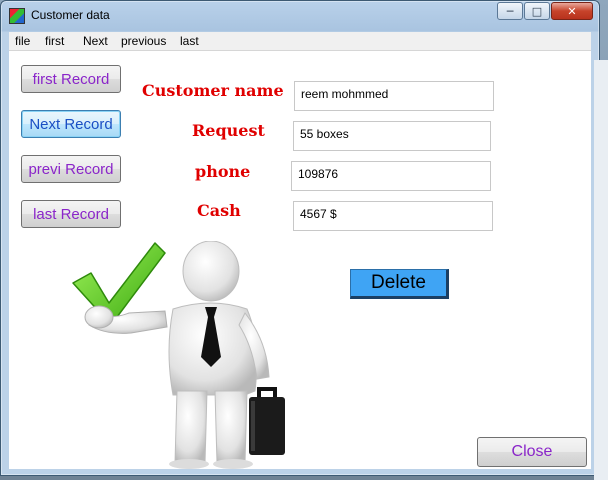 Image resolution: width=608 pixels, height=480 pixels. What do you see at coordinates (22, 41) in the screenshot?
I see `menu-item-file: file` at bounding box center [22, 41].